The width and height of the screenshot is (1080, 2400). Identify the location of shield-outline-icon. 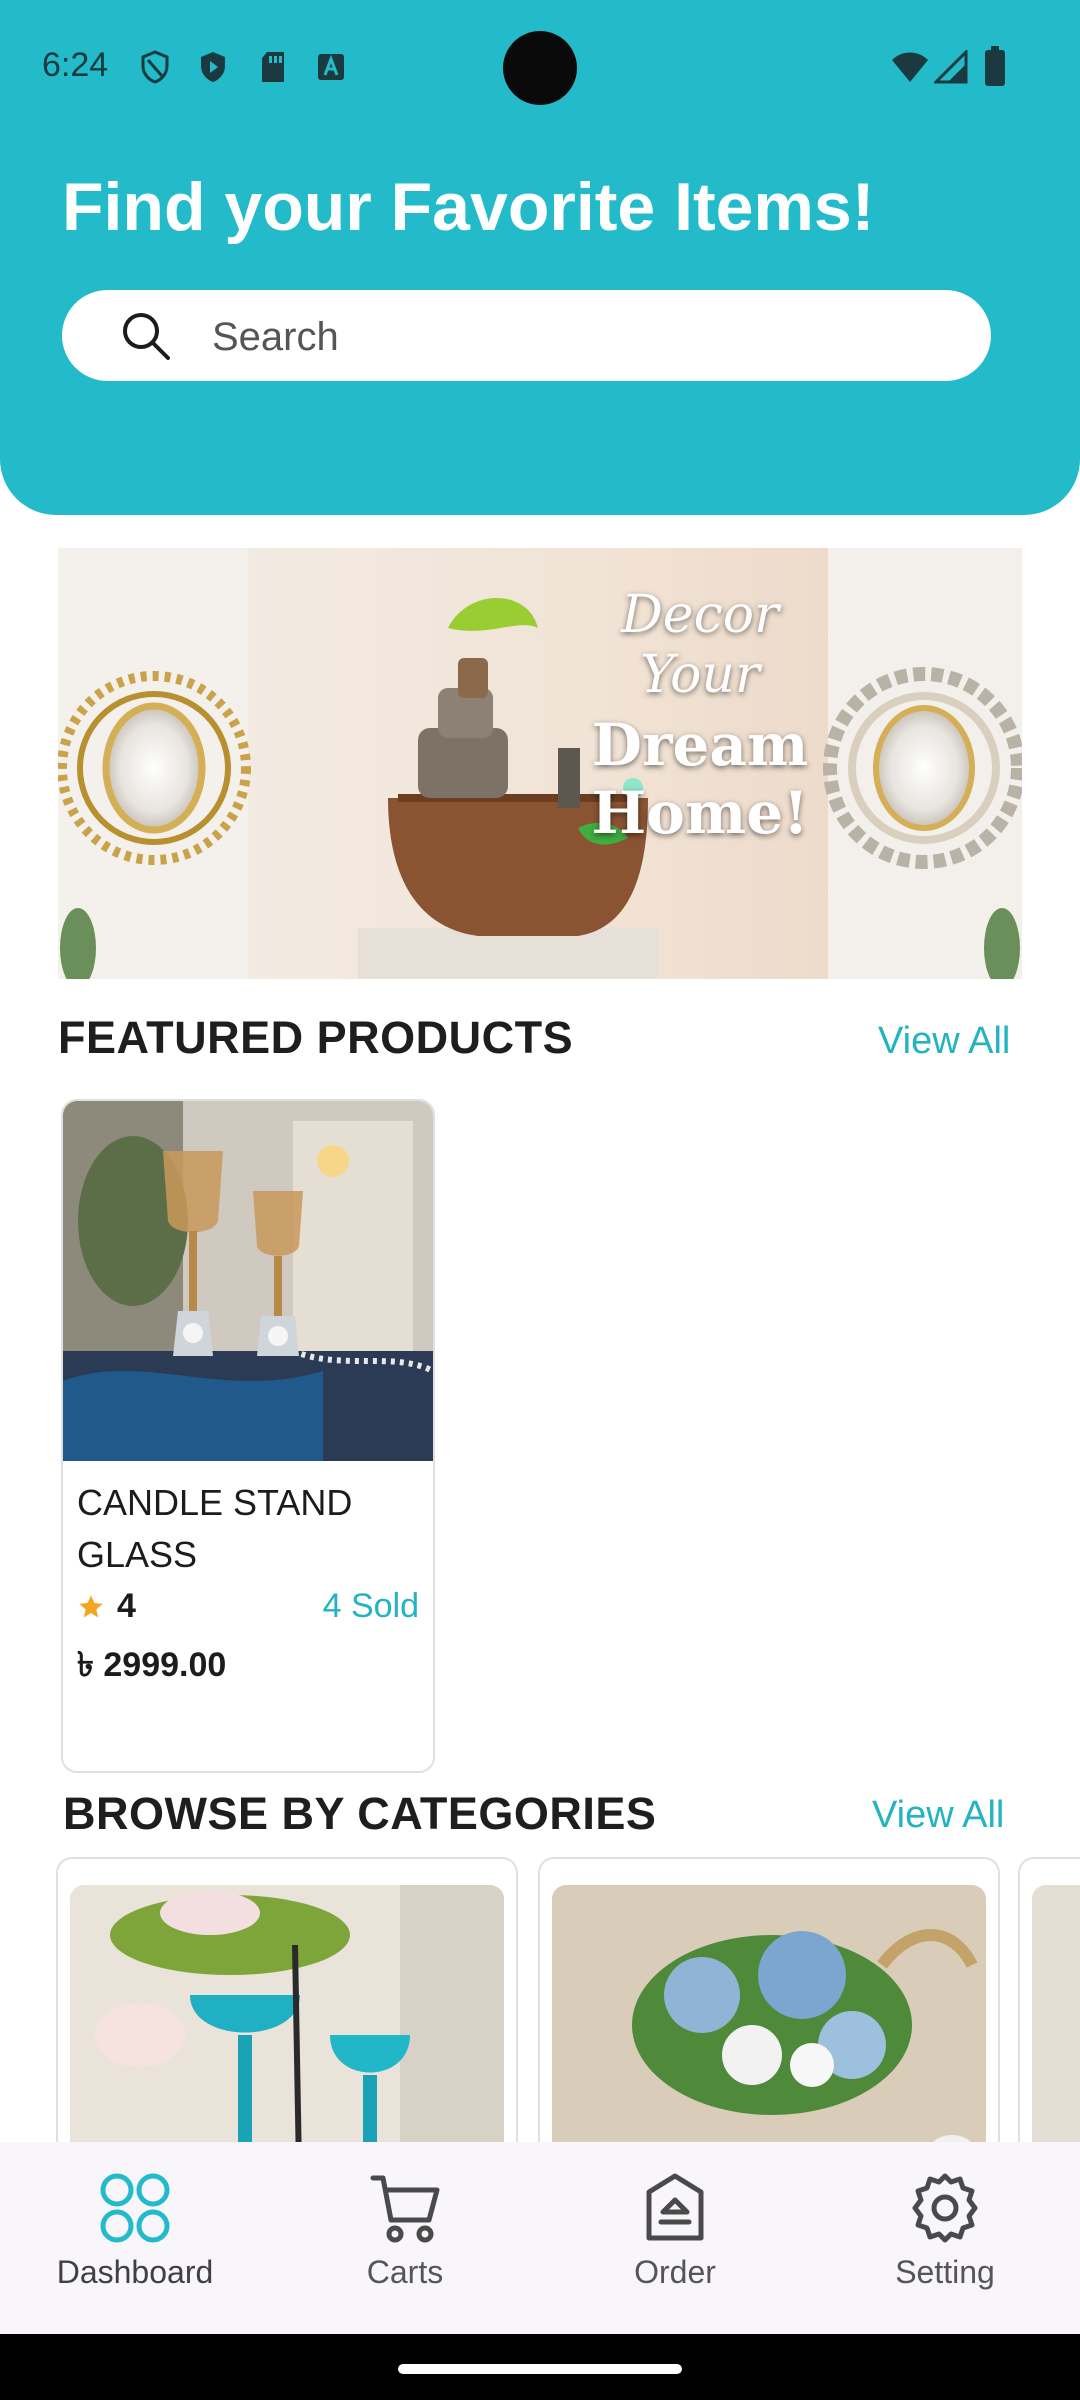
(155, 67).